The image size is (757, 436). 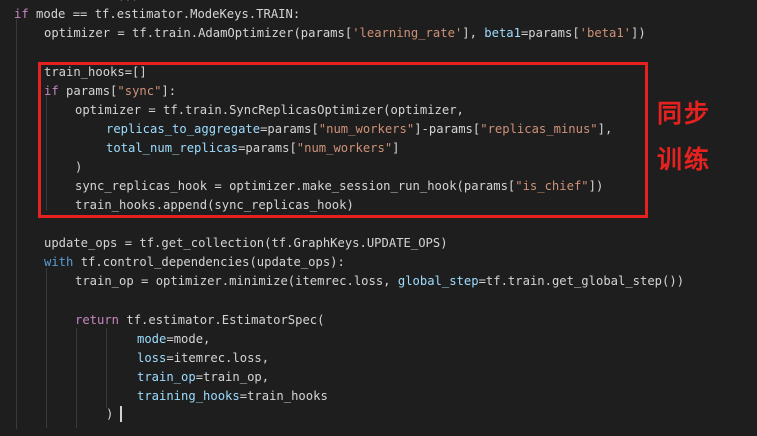 I want to click on code-token: mode == tf.estimator.ModeKeys.TRAIN:, so click(x=164, y=14).